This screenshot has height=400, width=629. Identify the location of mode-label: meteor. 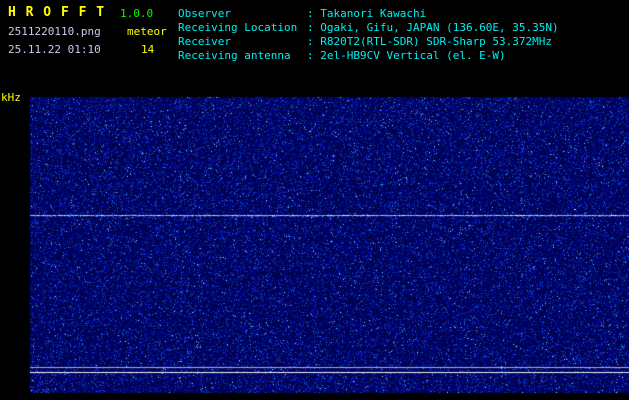
(147, 31).